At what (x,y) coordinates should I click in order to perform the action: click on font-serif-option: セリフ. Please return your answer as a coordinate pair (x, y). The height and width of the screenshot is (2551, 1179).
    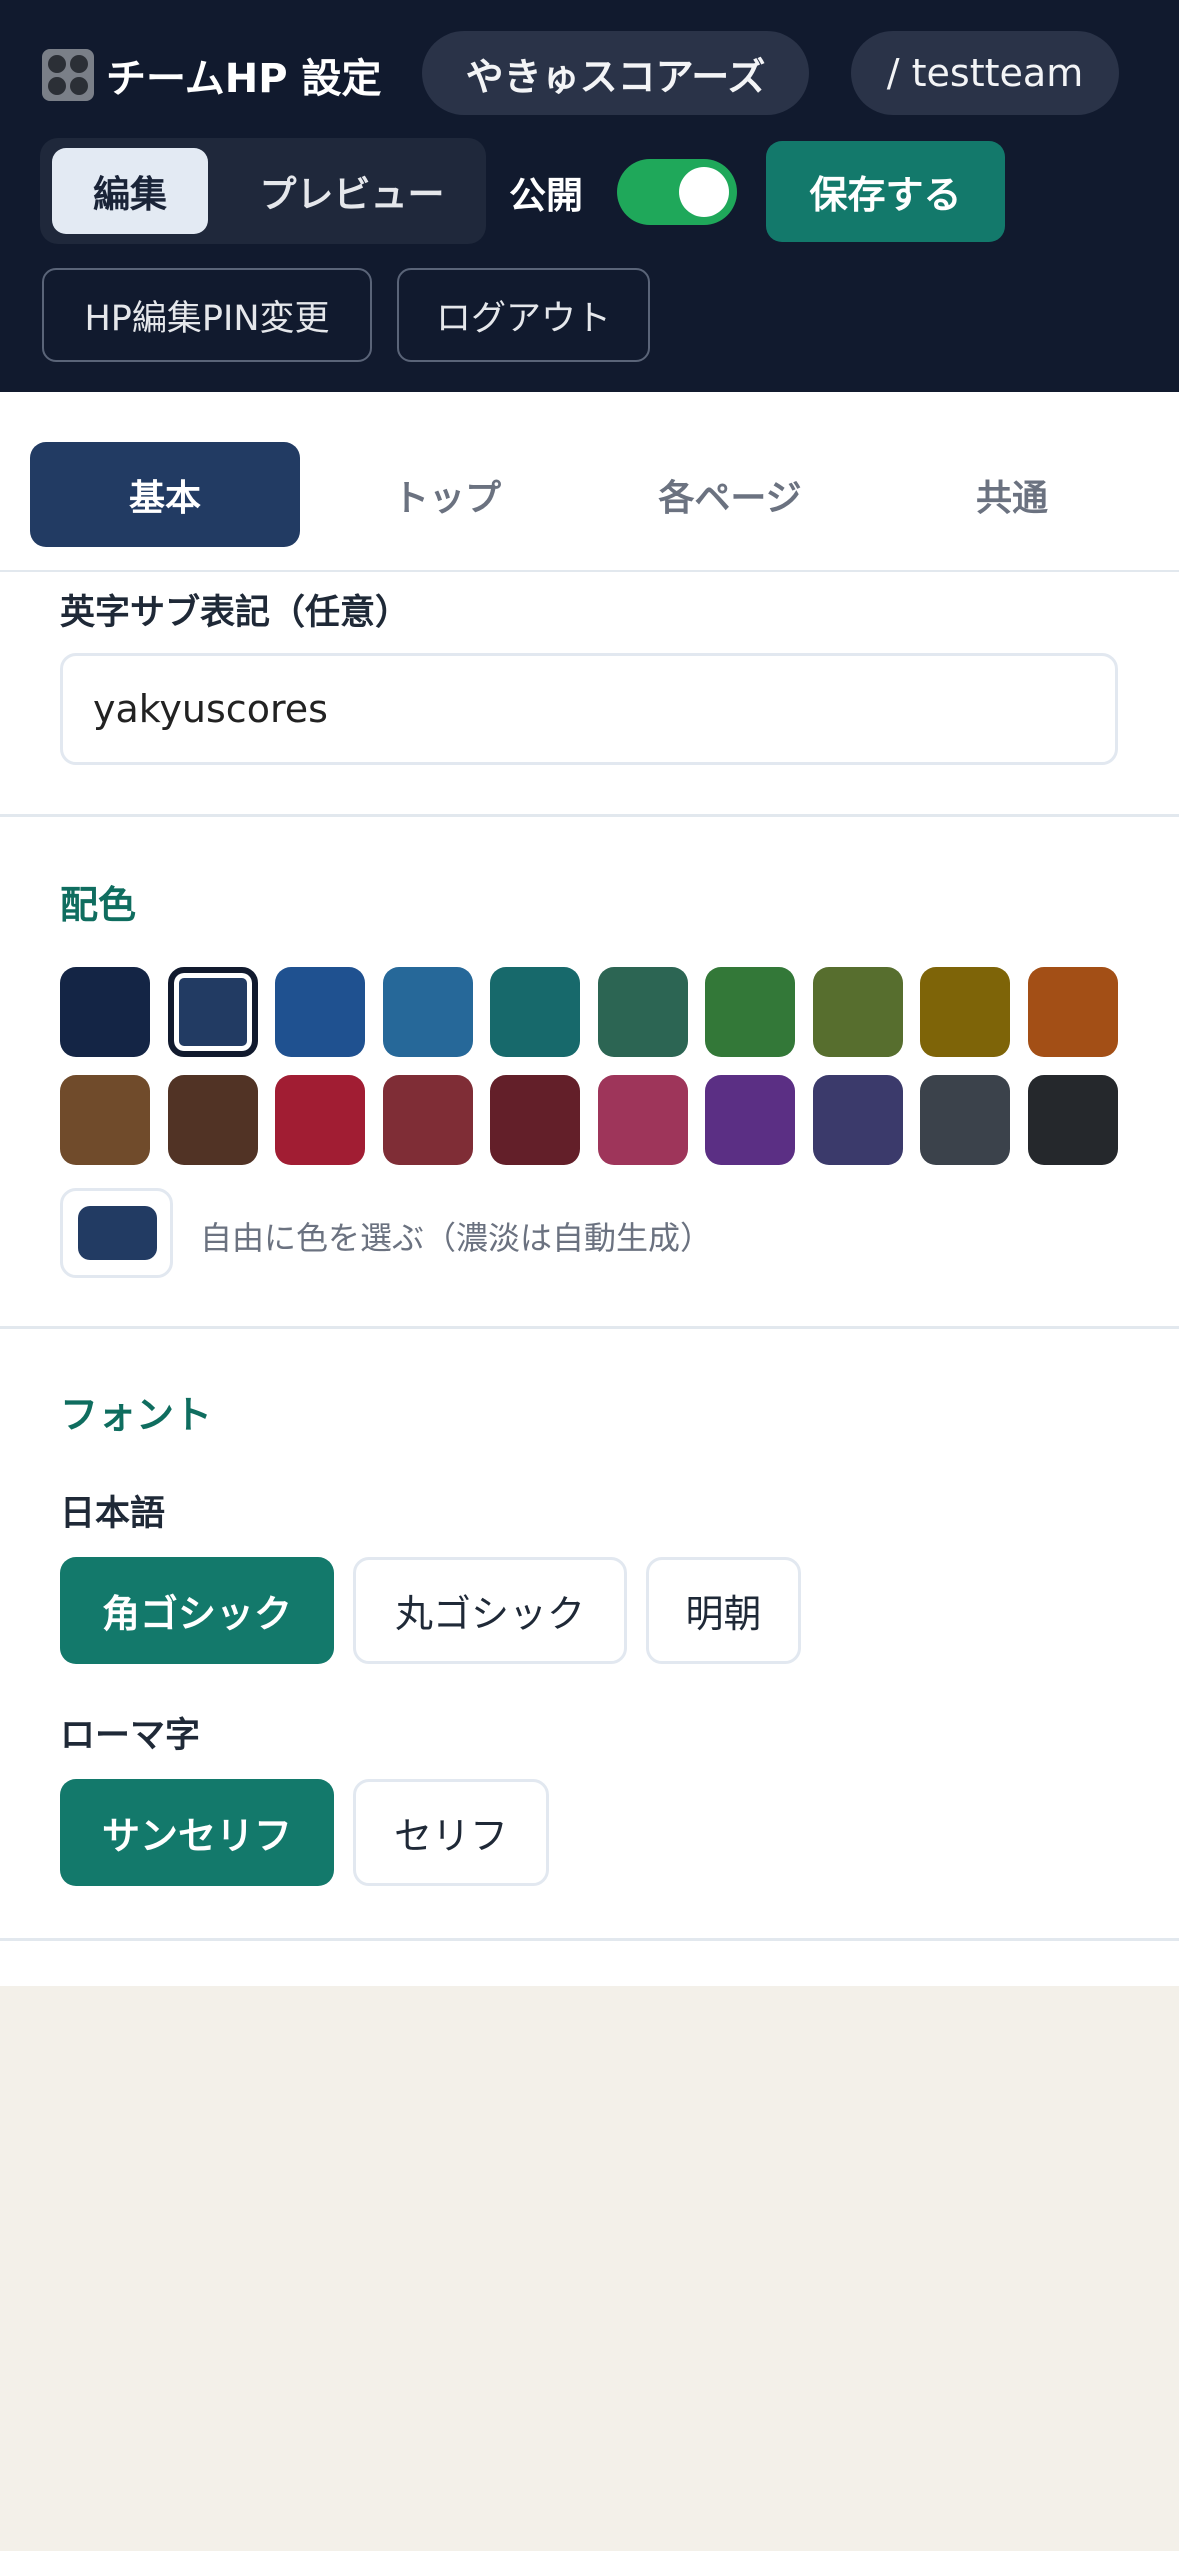
    Looking at the image, I should click on (451, 1832).